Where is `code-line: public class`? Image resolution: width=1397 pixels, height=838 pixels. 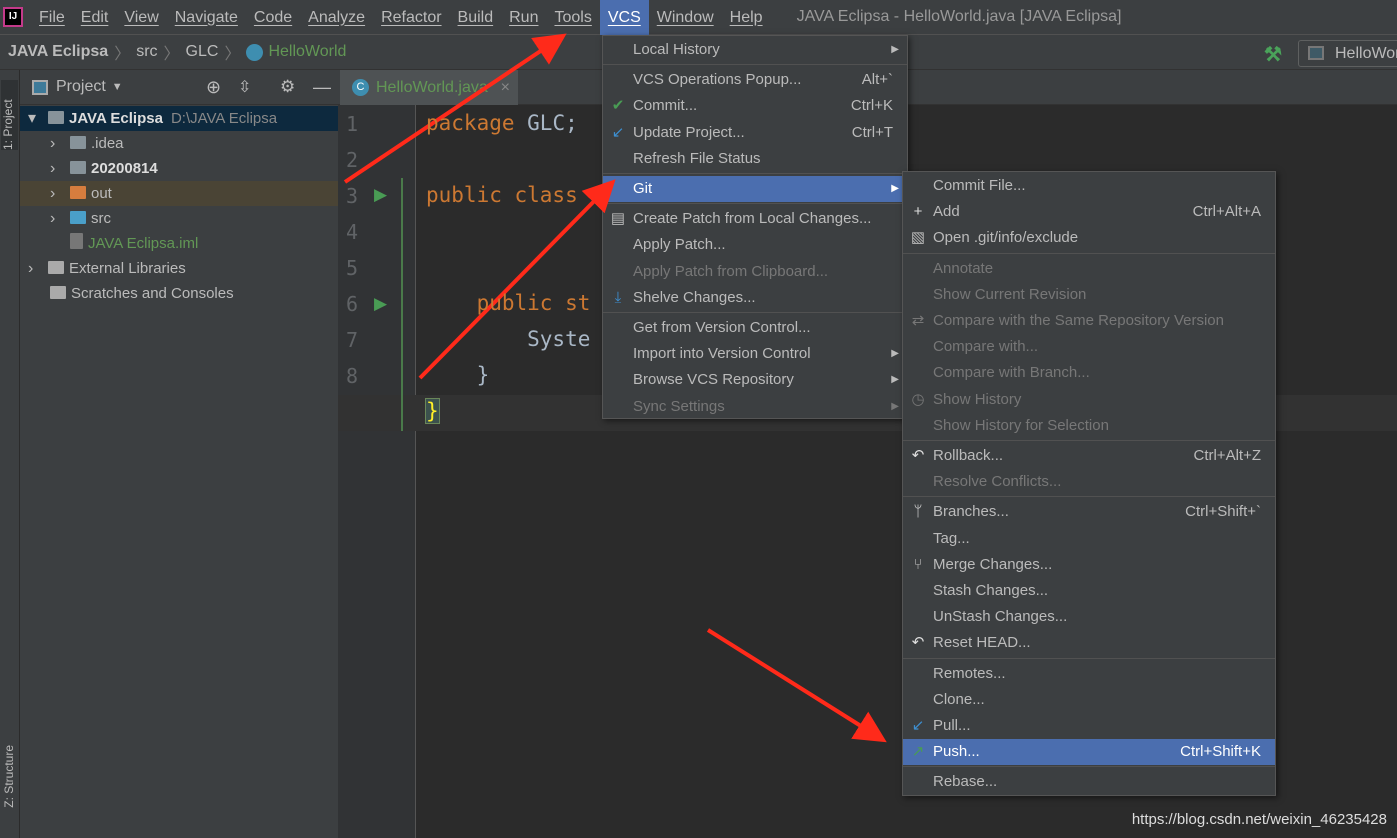
code-line: public class is located at coordinates (502, 195).